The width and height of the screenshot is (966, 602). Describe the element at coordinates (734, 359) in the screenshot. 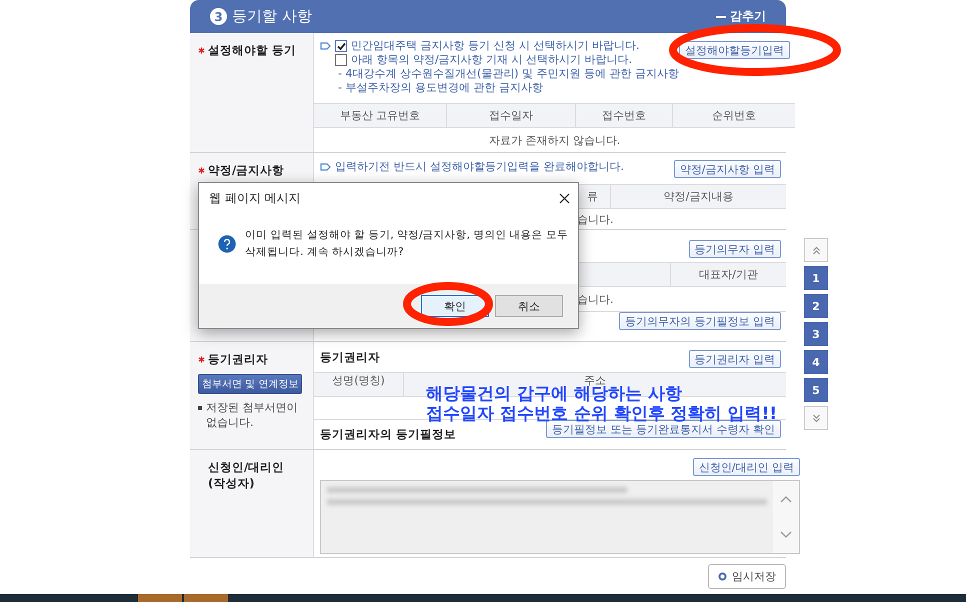

I see `input-button: 등기권리자 입력` at that location.